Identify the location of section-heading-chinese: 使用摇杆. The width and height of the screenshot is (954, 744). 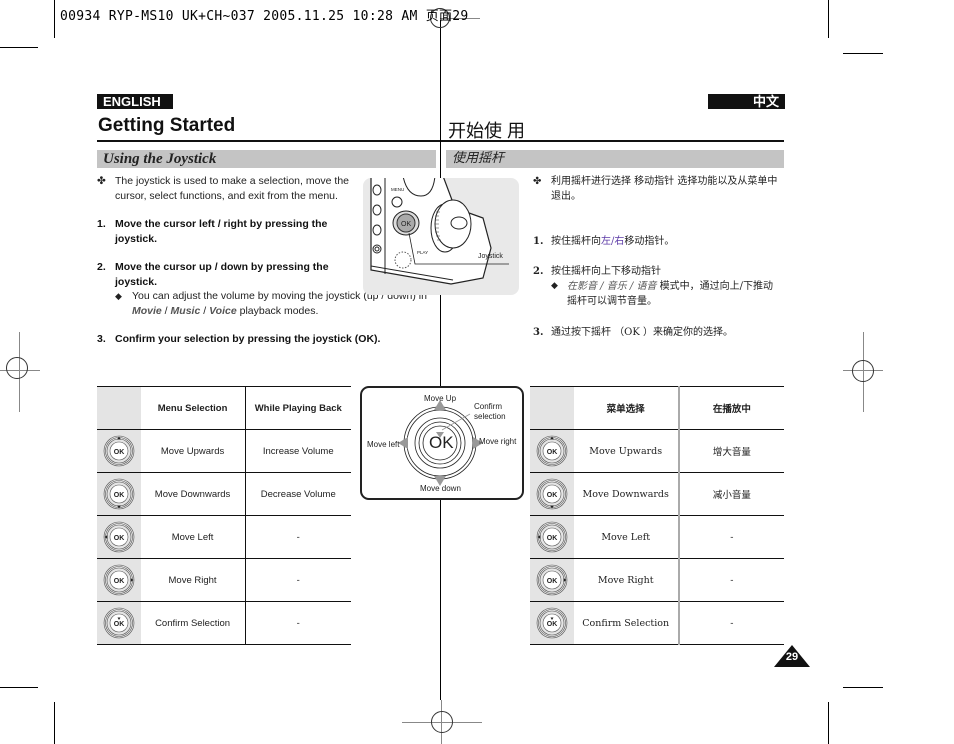
(615, 159).